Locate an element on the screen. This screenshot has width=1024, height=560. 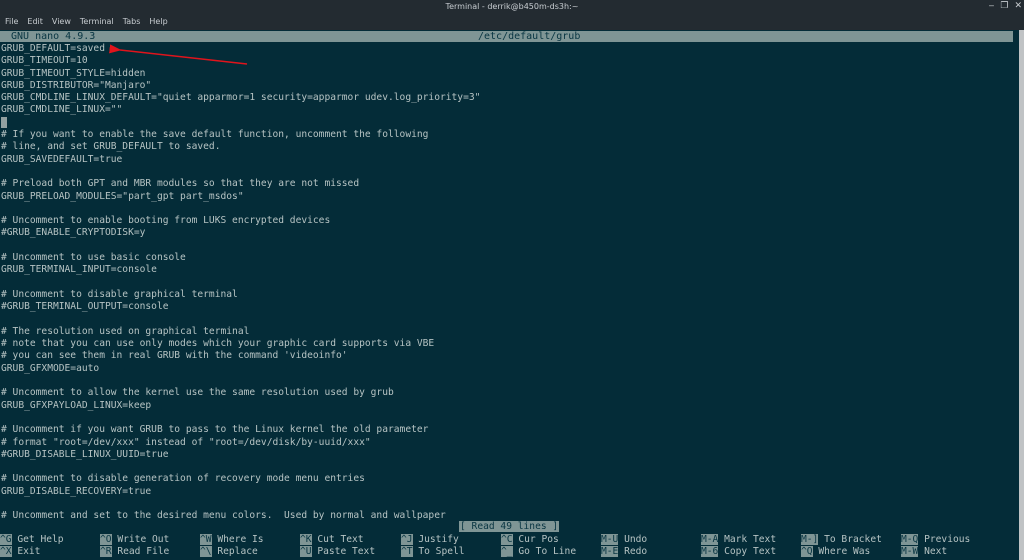
shortcut-item: ^\ Replace is located at coordinates (229, 552).